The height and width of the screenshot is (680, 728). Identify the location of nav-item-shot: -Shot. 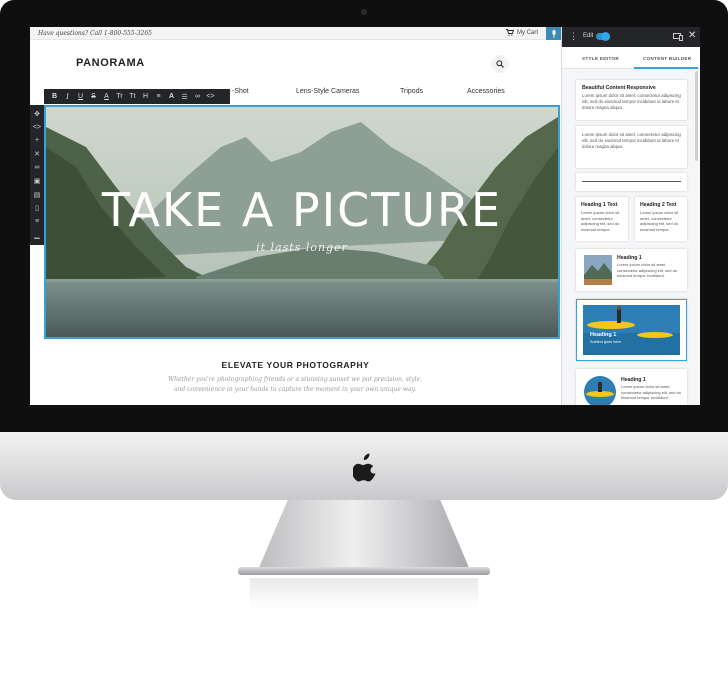
(240, 91).